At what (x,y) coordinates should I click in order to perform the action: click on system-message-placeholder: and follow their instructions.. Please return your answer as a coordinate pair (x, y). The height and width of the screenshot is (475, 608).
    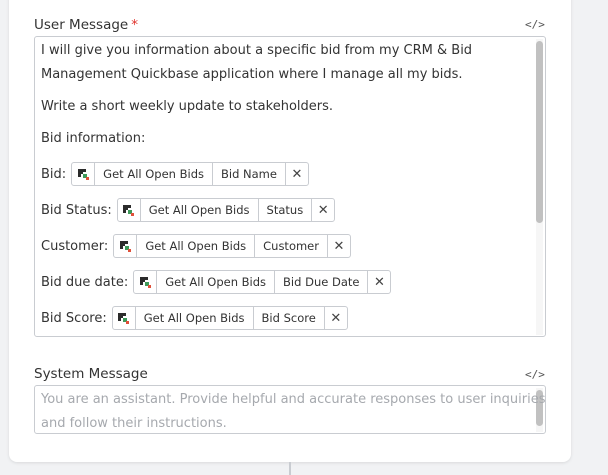
    Looking at the image, I should click on (134, 423).